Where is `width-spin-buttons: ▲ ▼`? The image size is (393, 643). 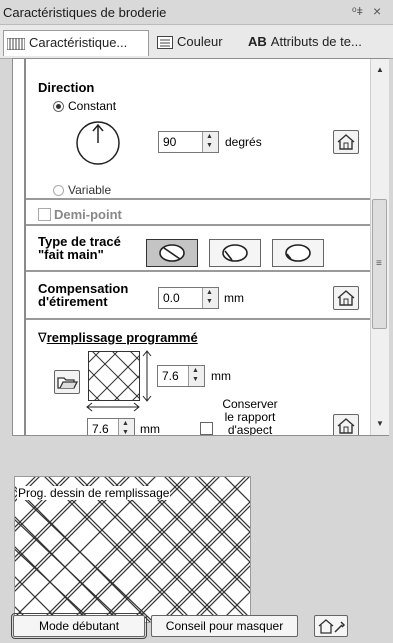
width-spin-buttons: ▲ ▼ is located at coordinates (126, 427).